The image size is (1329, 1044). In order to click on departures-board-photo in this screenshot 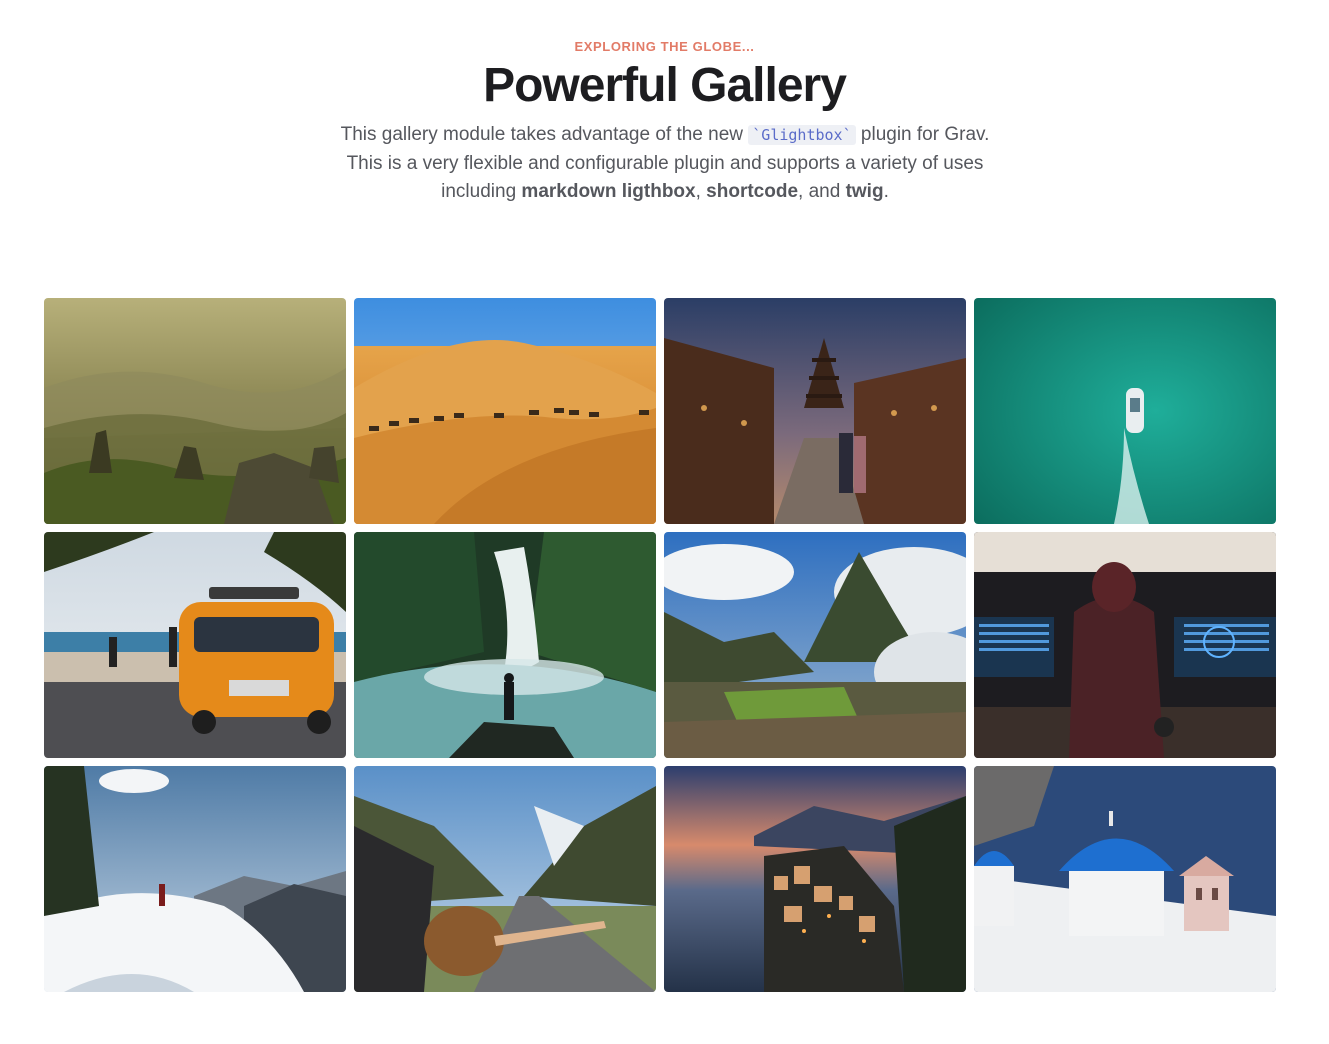, I will do `click(1125, 645)`.